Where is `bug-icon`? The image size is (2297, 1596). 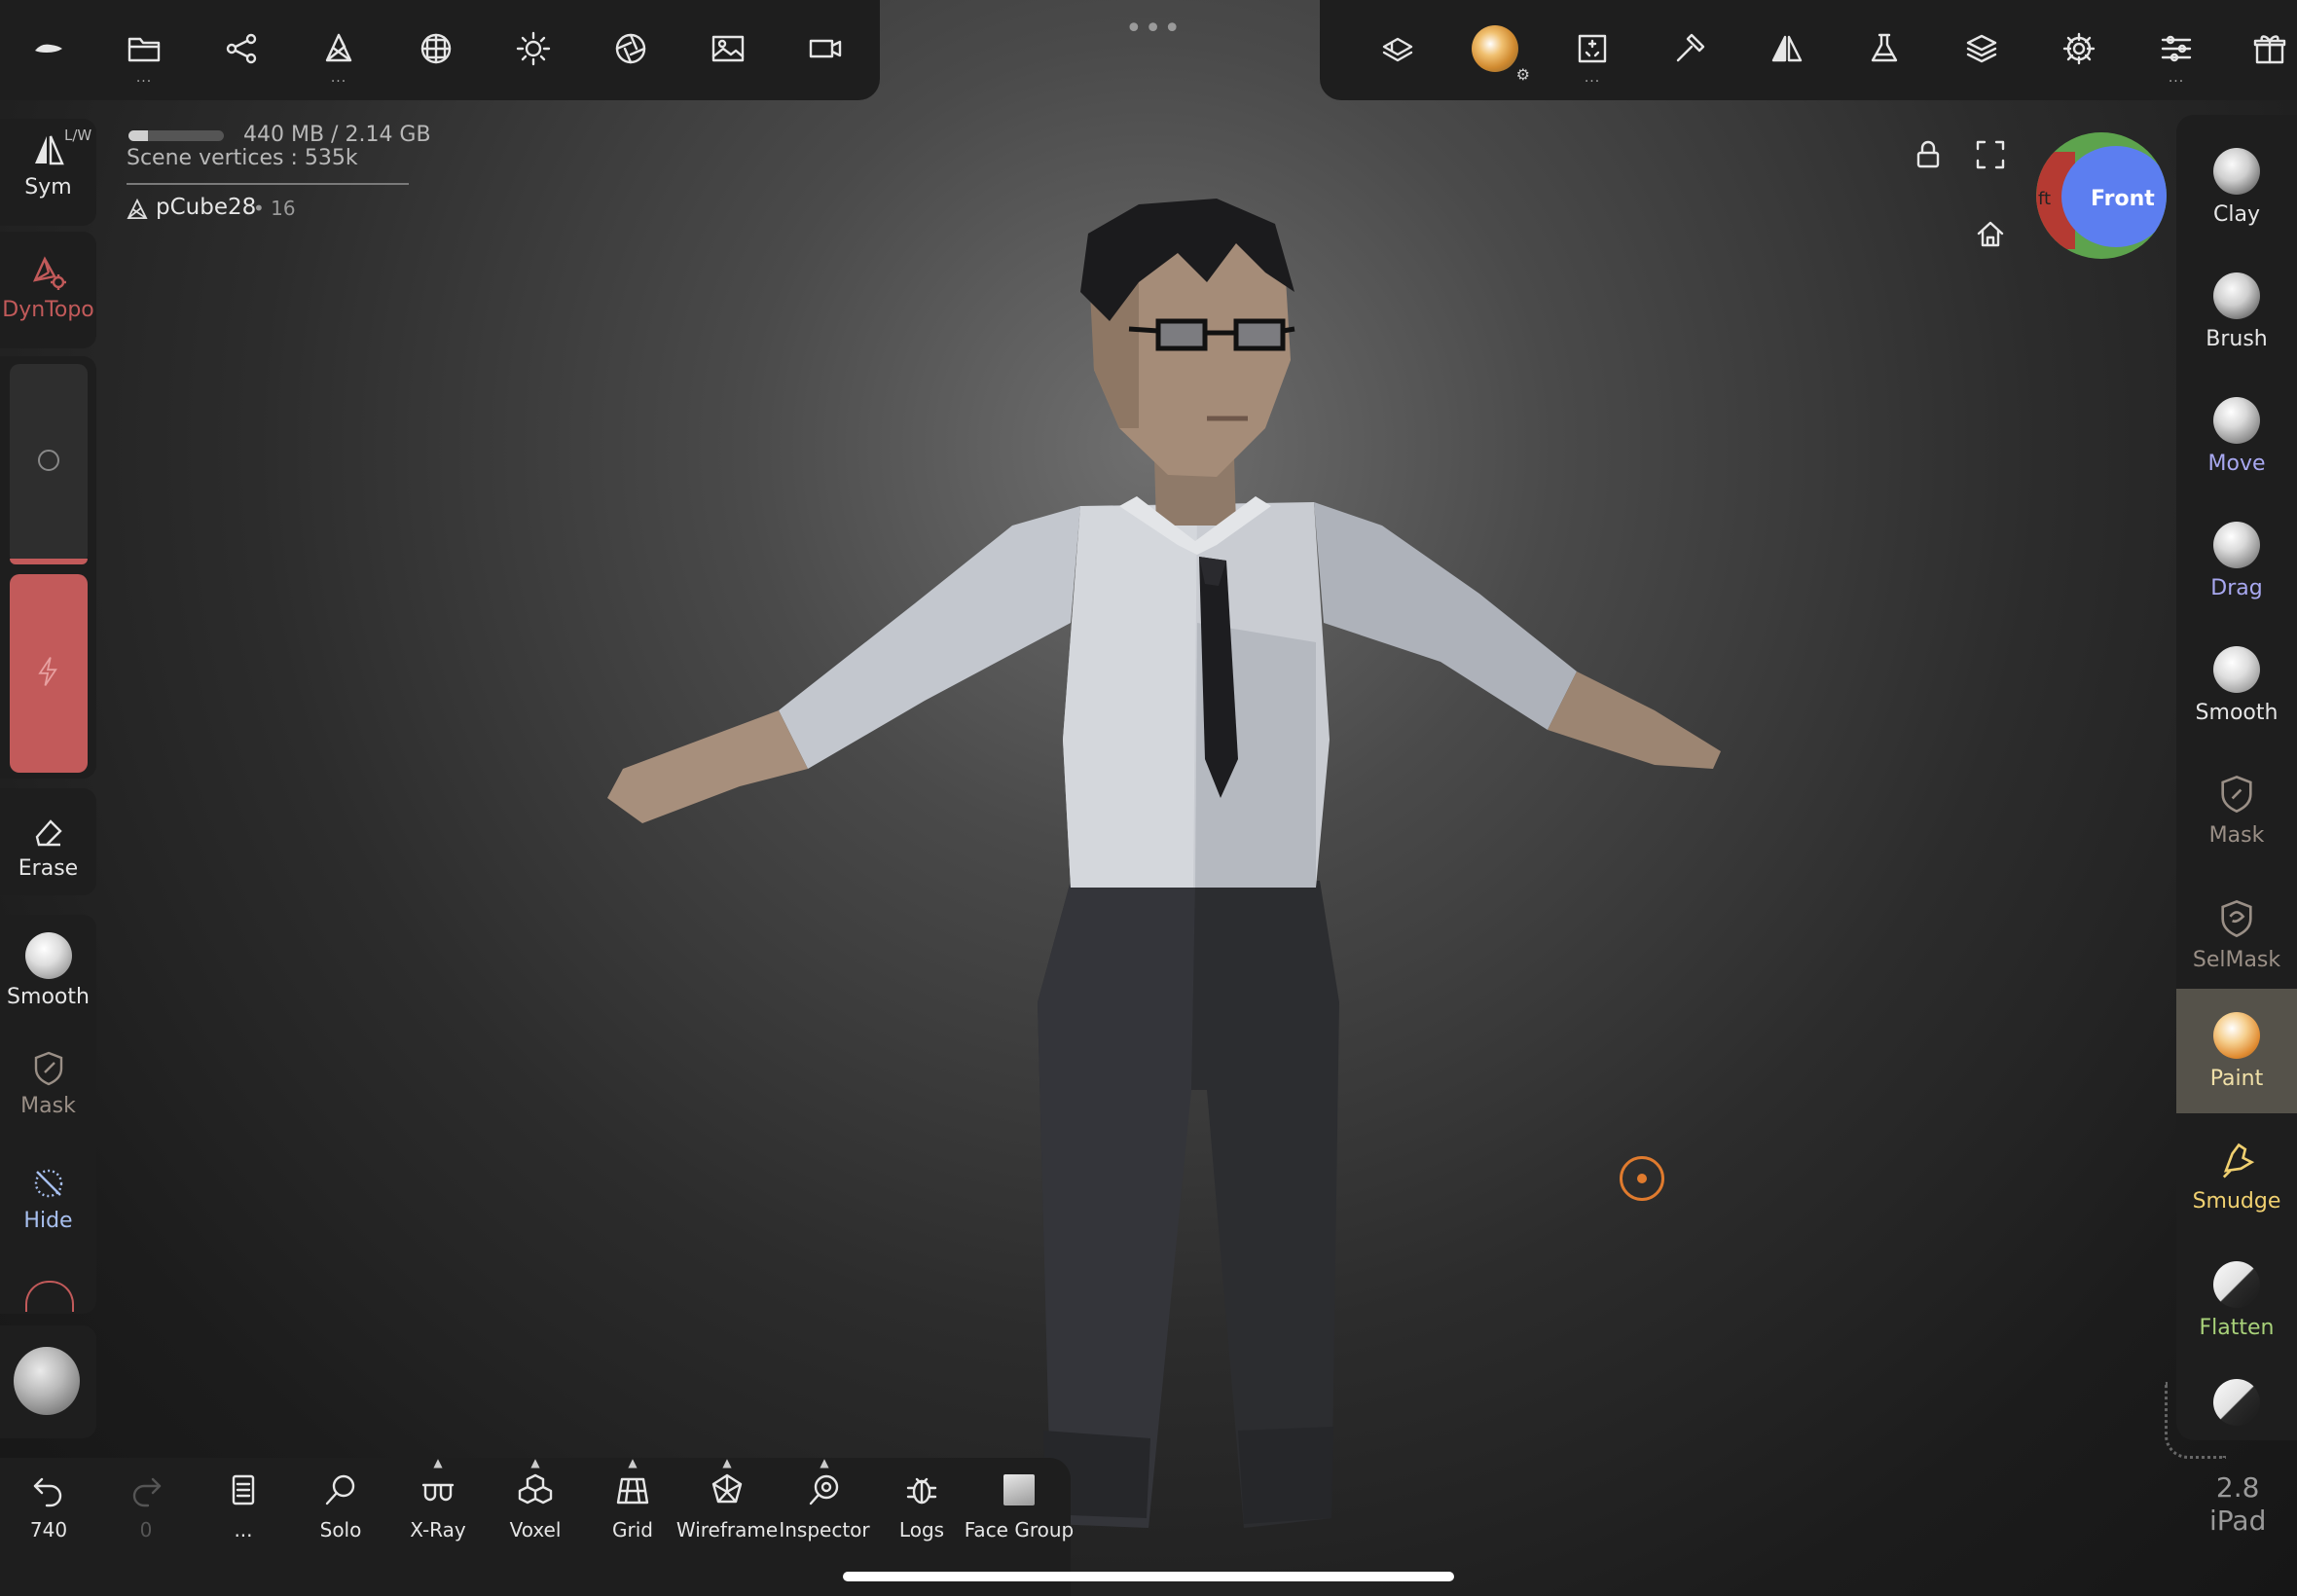 bug-icon is located at coordinates (922, 1491).